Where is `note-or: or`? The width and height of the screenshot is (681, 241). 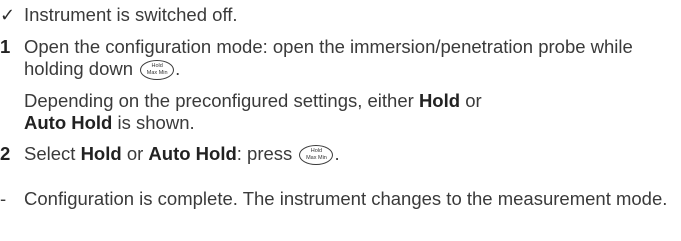
note-or: or is located at coordinates (473, 100).